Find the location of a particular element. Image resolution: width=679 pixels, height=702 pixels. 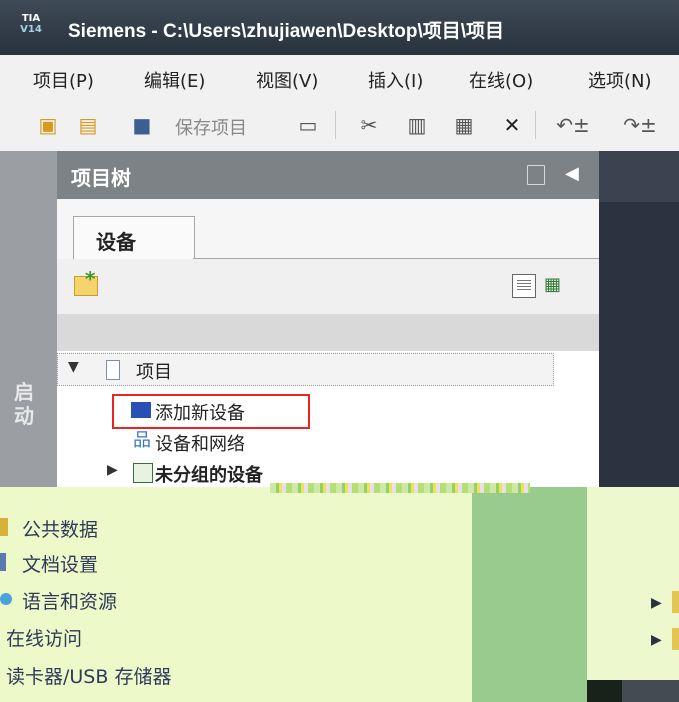

project-icon is located at coordinates (113, 370).